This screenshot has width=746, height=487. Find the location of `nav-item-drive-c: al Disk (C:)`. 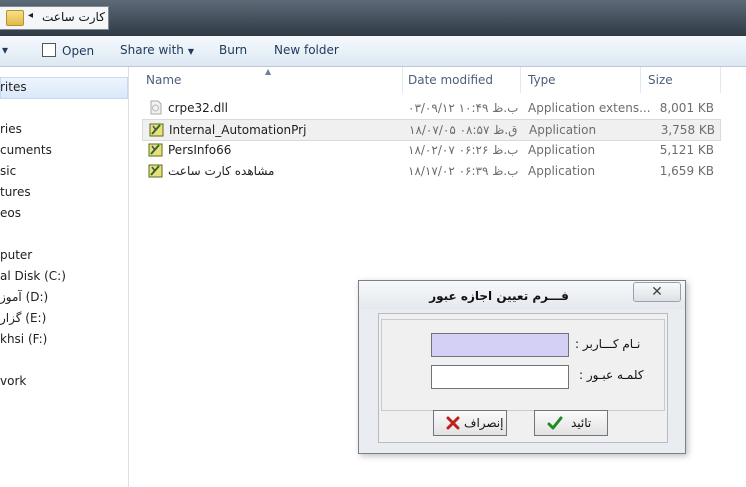

nav-item-drive-c: al Disk (C:) is located at coordinates (33, 276).